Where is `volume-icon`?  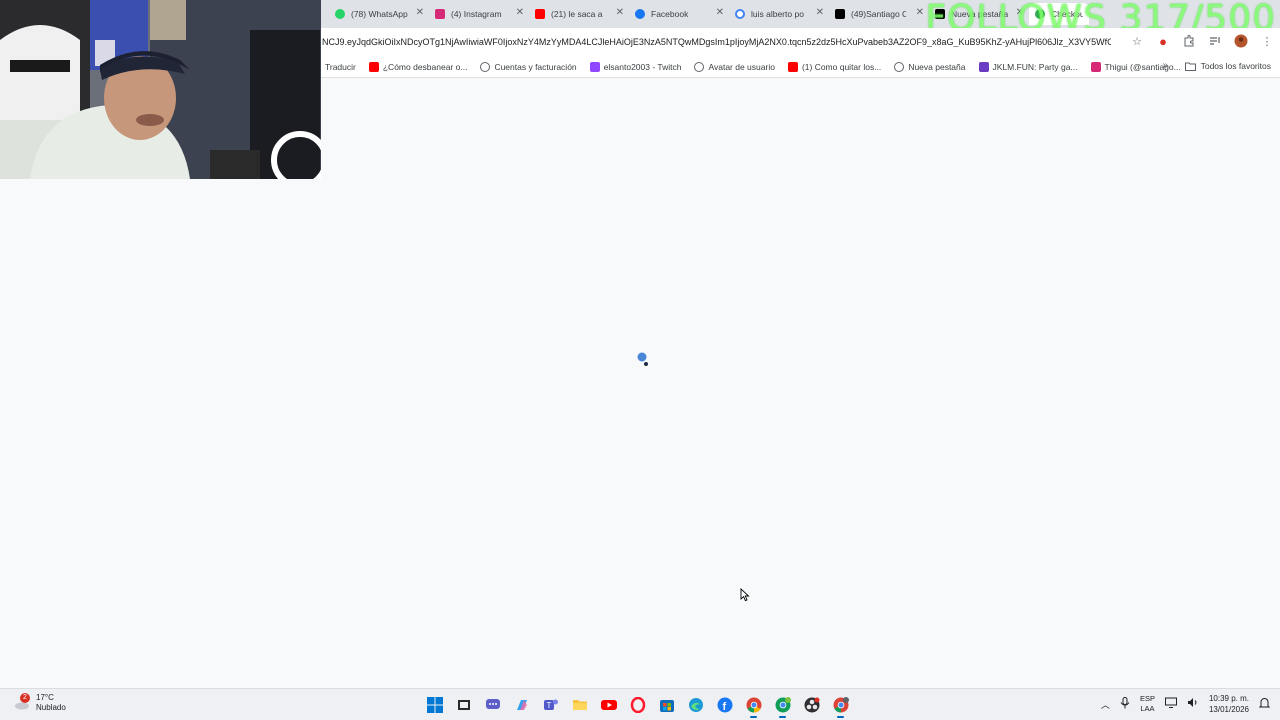 volume-icon is located at coordinates (1193, 704).